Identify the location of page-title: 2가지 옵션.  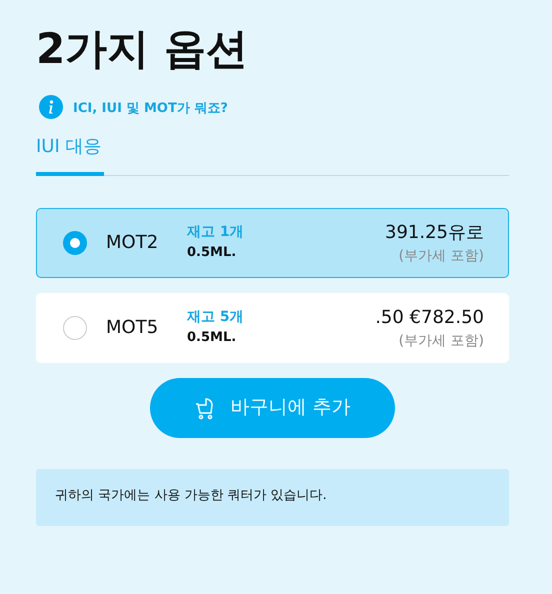
(142, 49).